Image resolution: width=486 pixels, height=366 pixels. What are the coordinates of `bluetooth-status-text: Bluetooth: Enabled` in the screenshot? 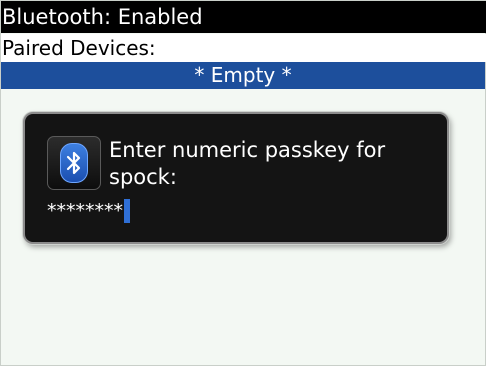 It's located at (102, 17).